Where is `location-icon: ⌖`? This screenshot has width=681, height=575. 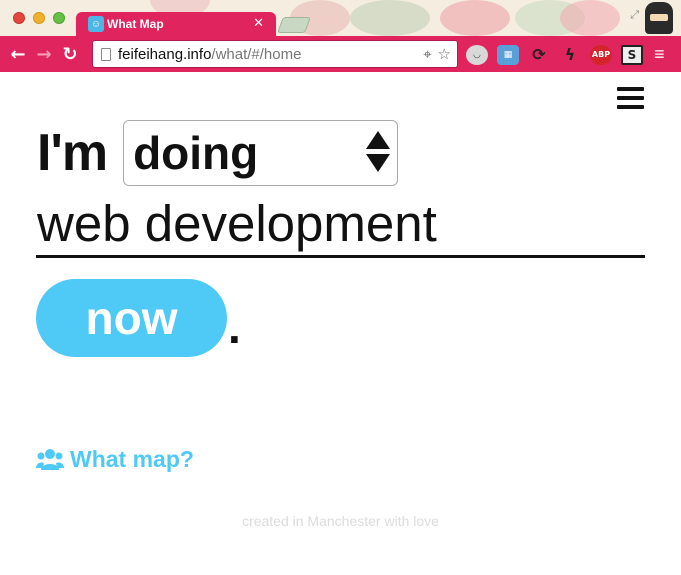
location-icon: ⌖ is located at coordinates (427, 54).